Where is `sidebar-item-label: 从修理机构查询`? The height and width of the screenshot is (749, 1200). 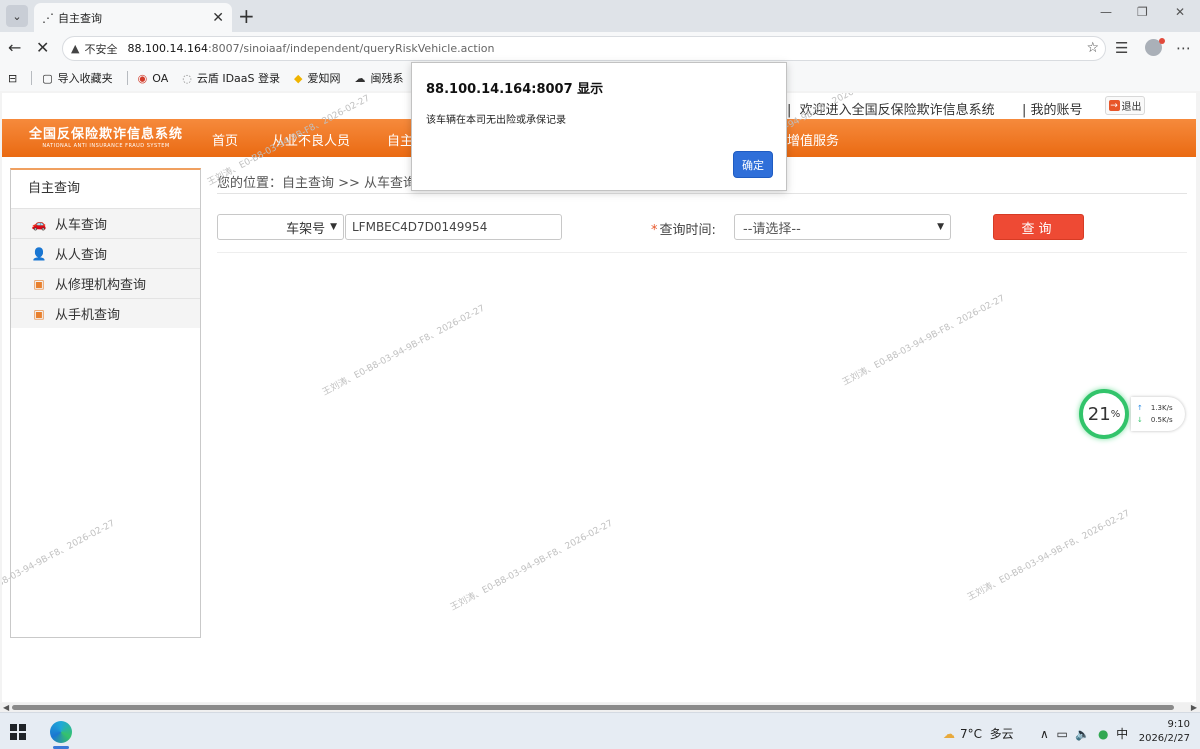
sidebar-item-label: 从修理机构查询 is located at coordinates (101, 285).